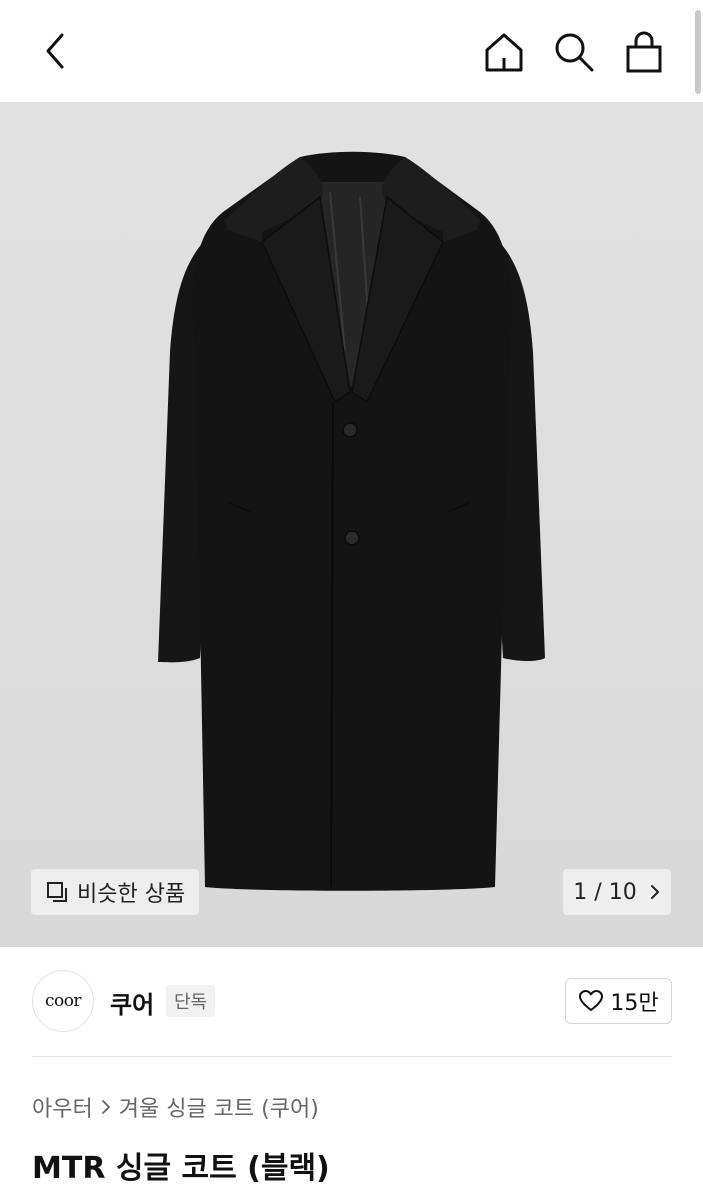 The width and height of the screenshot is (703, 1200). I want to click on brand-logo: coor, so click(63, 1001).